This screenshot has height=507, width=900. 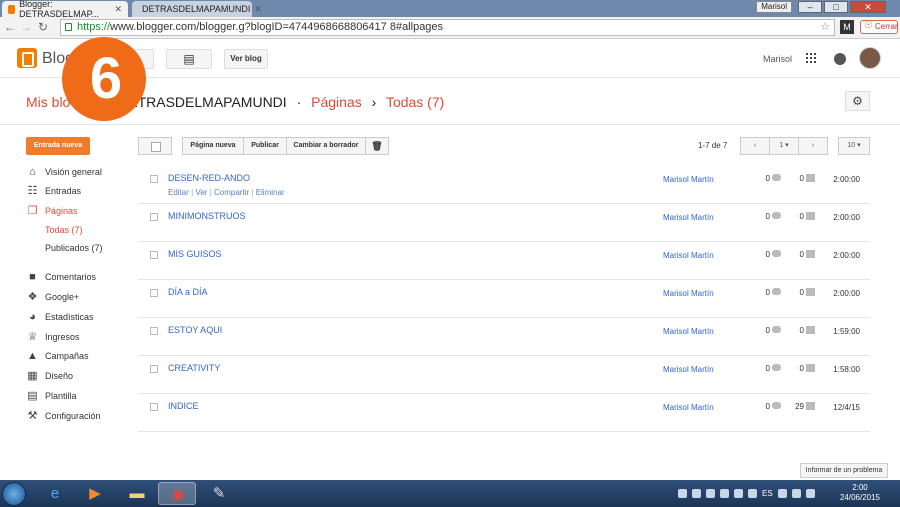 I want to click on tray-app-icon: ES, so click(x=767, y=493).